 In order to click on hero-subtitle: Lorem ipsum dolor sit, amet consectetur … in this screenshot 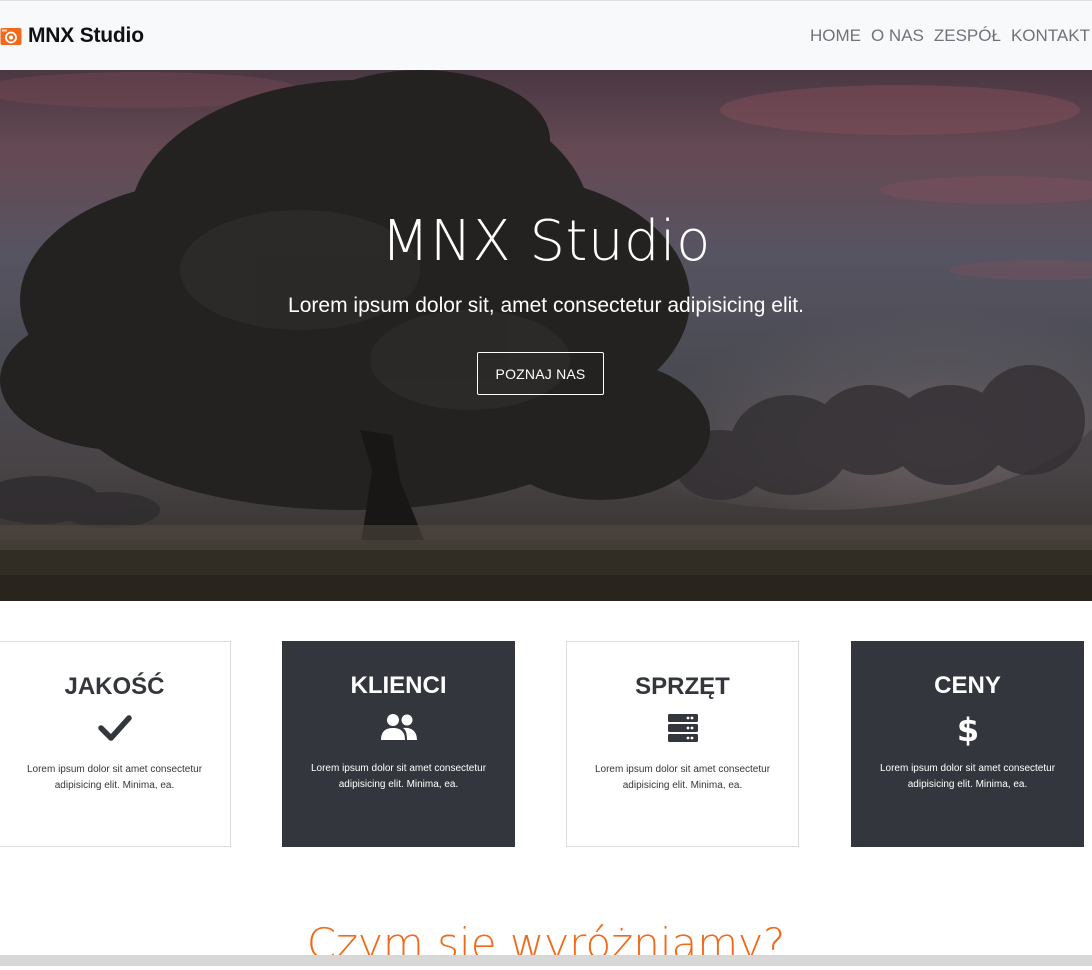, I will do `click(546, 305)`.